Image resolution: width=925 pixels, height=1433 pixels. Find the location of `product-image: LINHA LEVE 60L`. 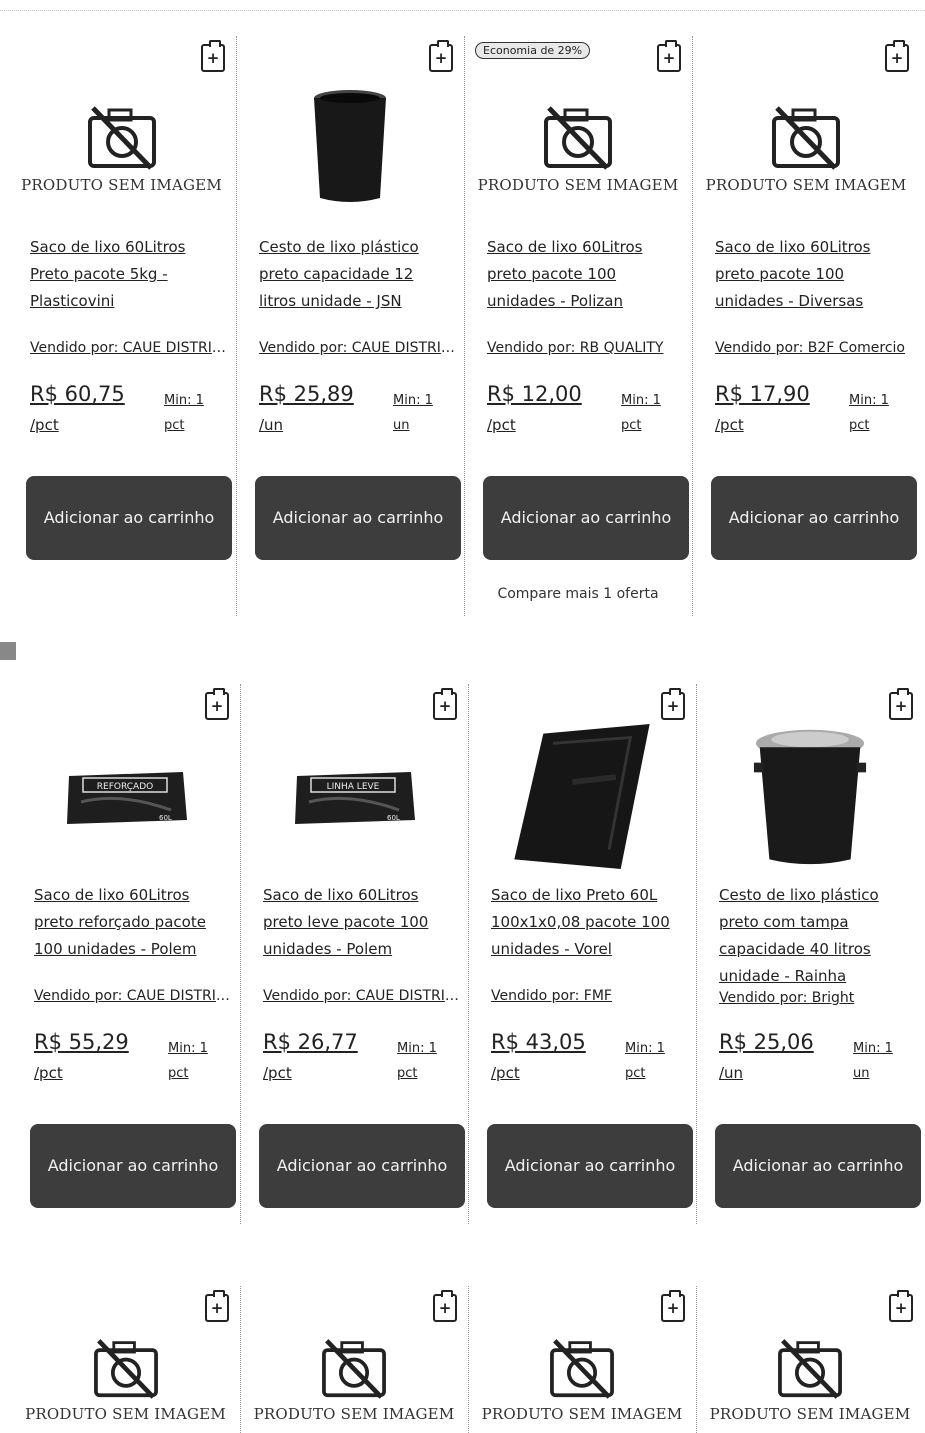

product-image: LINHA LEVE 60L is located at coordinates (354, 796).